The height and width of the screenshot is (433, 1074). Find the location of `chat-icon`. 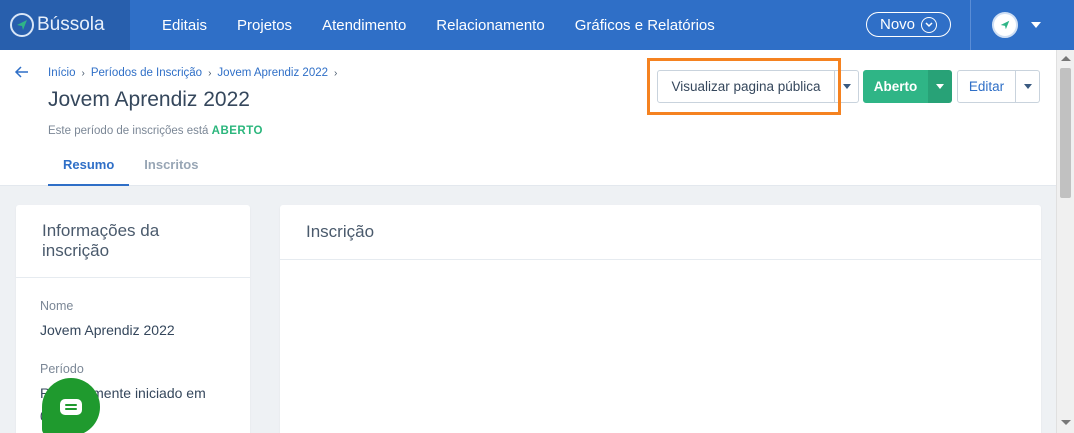

chat-icon is located at coordinates (71, 407).